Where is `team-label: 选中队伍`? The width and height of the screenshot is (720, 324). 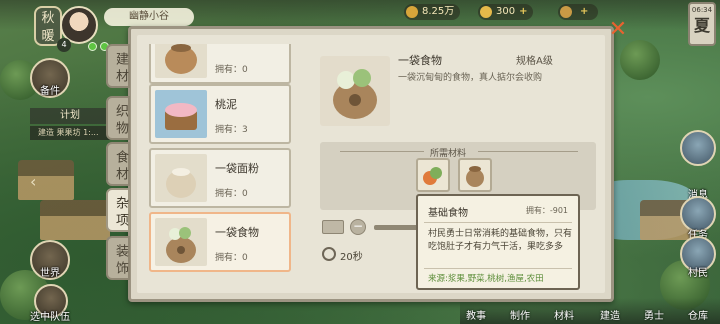
team-label: 选中队伍 is located at coordinates (50, 317).